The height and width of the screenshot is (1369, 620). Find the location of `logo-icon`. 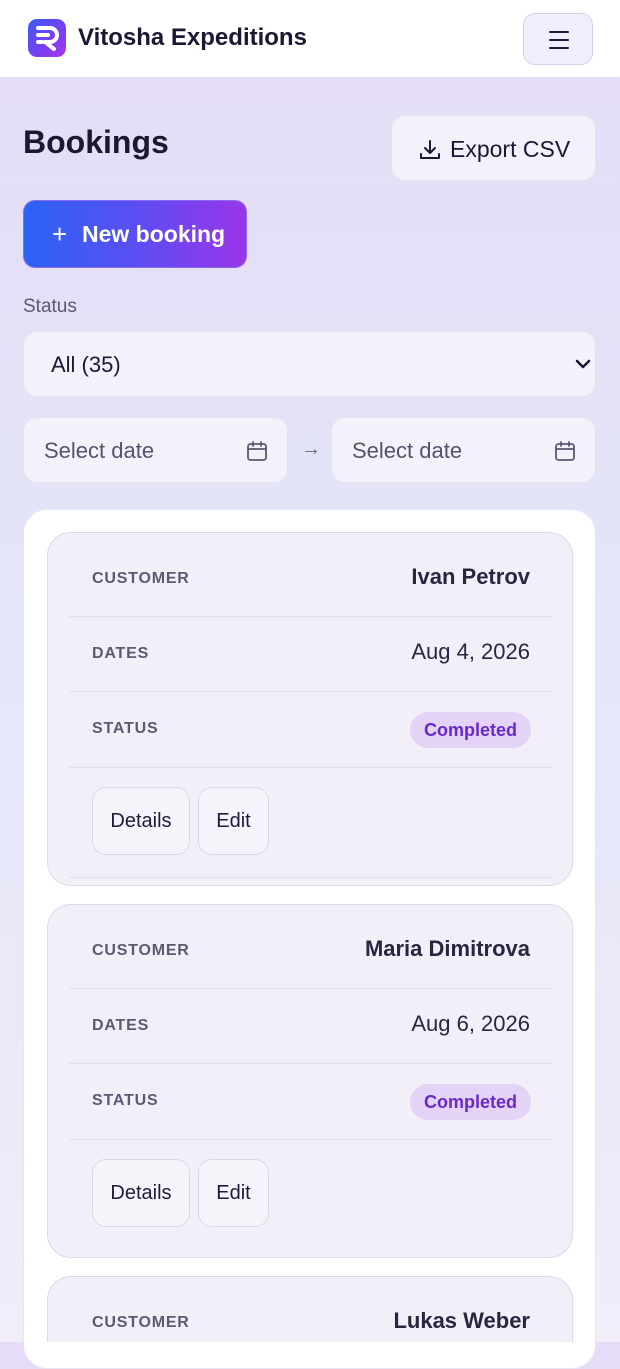

logo-icon is located at coordinates (47, 38).